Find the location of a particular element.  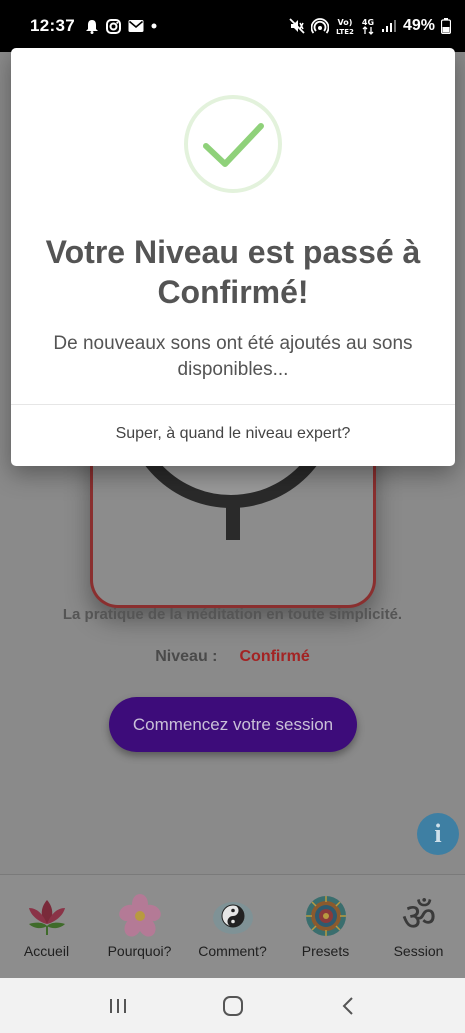

battery-icon is located at coordinates (446, 26).